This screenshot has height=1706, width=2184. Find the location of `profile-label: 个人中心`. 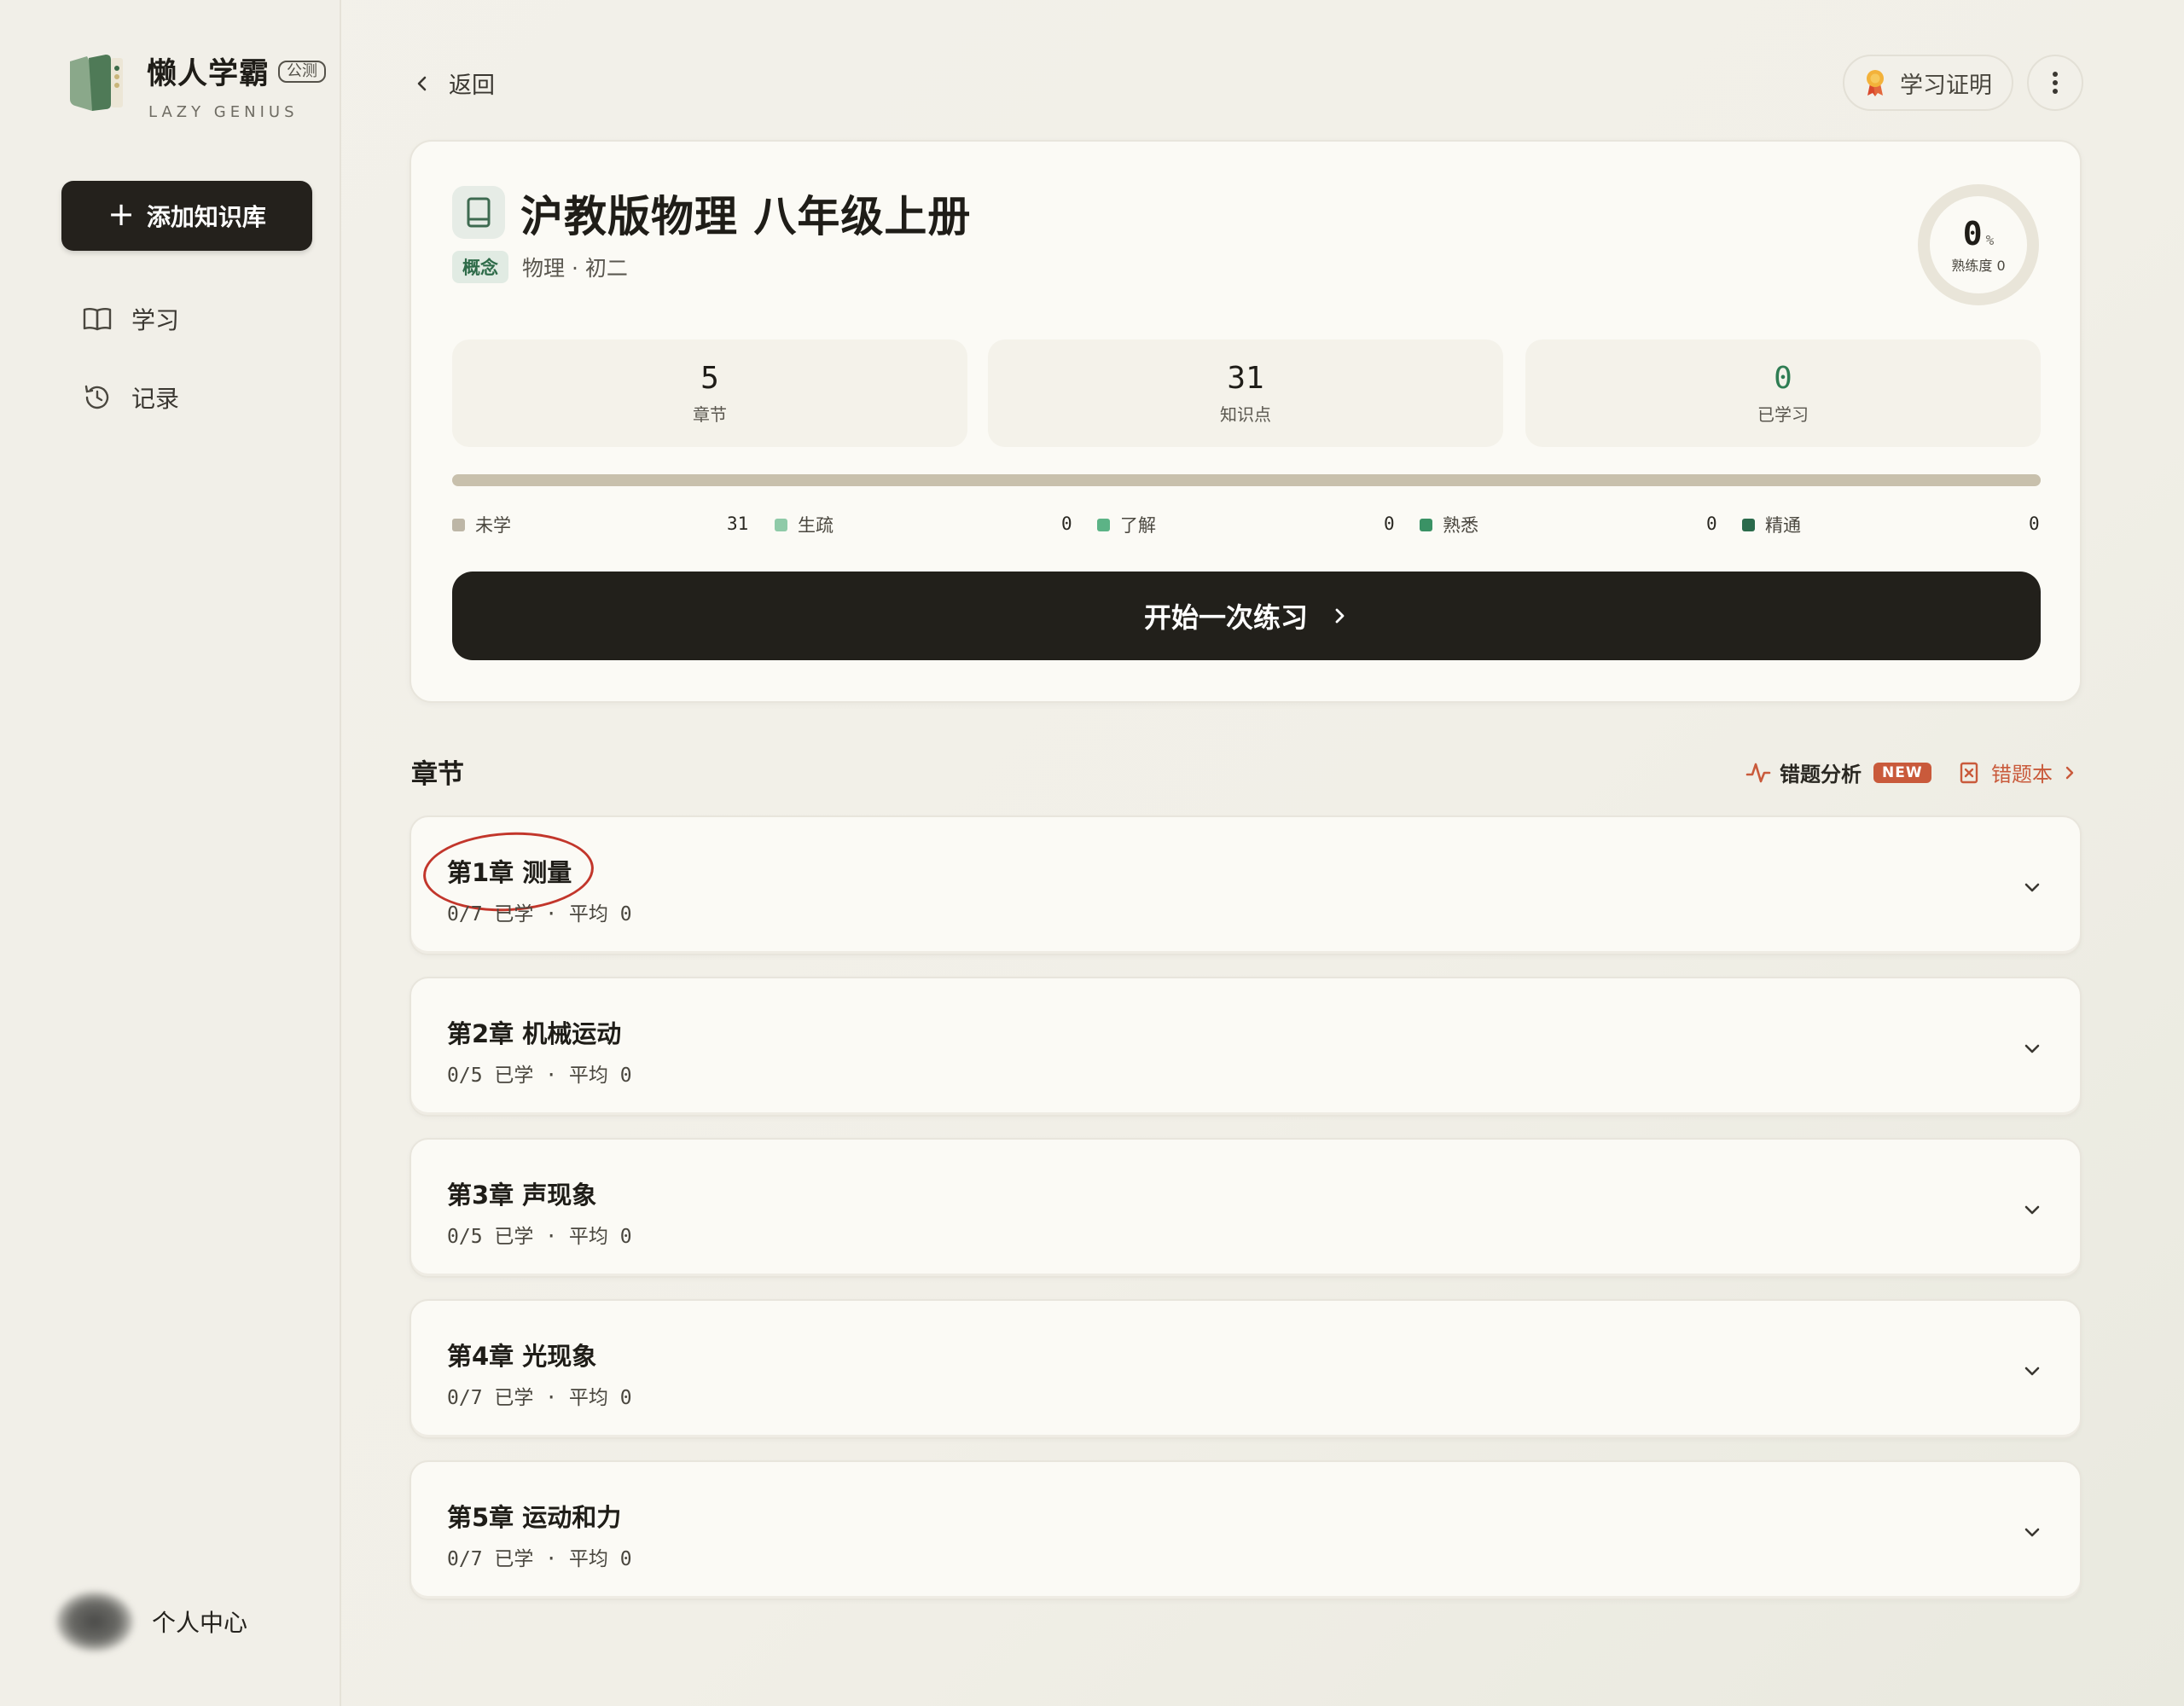

profile-label: 个人中心 is located at coordinates (200, 1623).